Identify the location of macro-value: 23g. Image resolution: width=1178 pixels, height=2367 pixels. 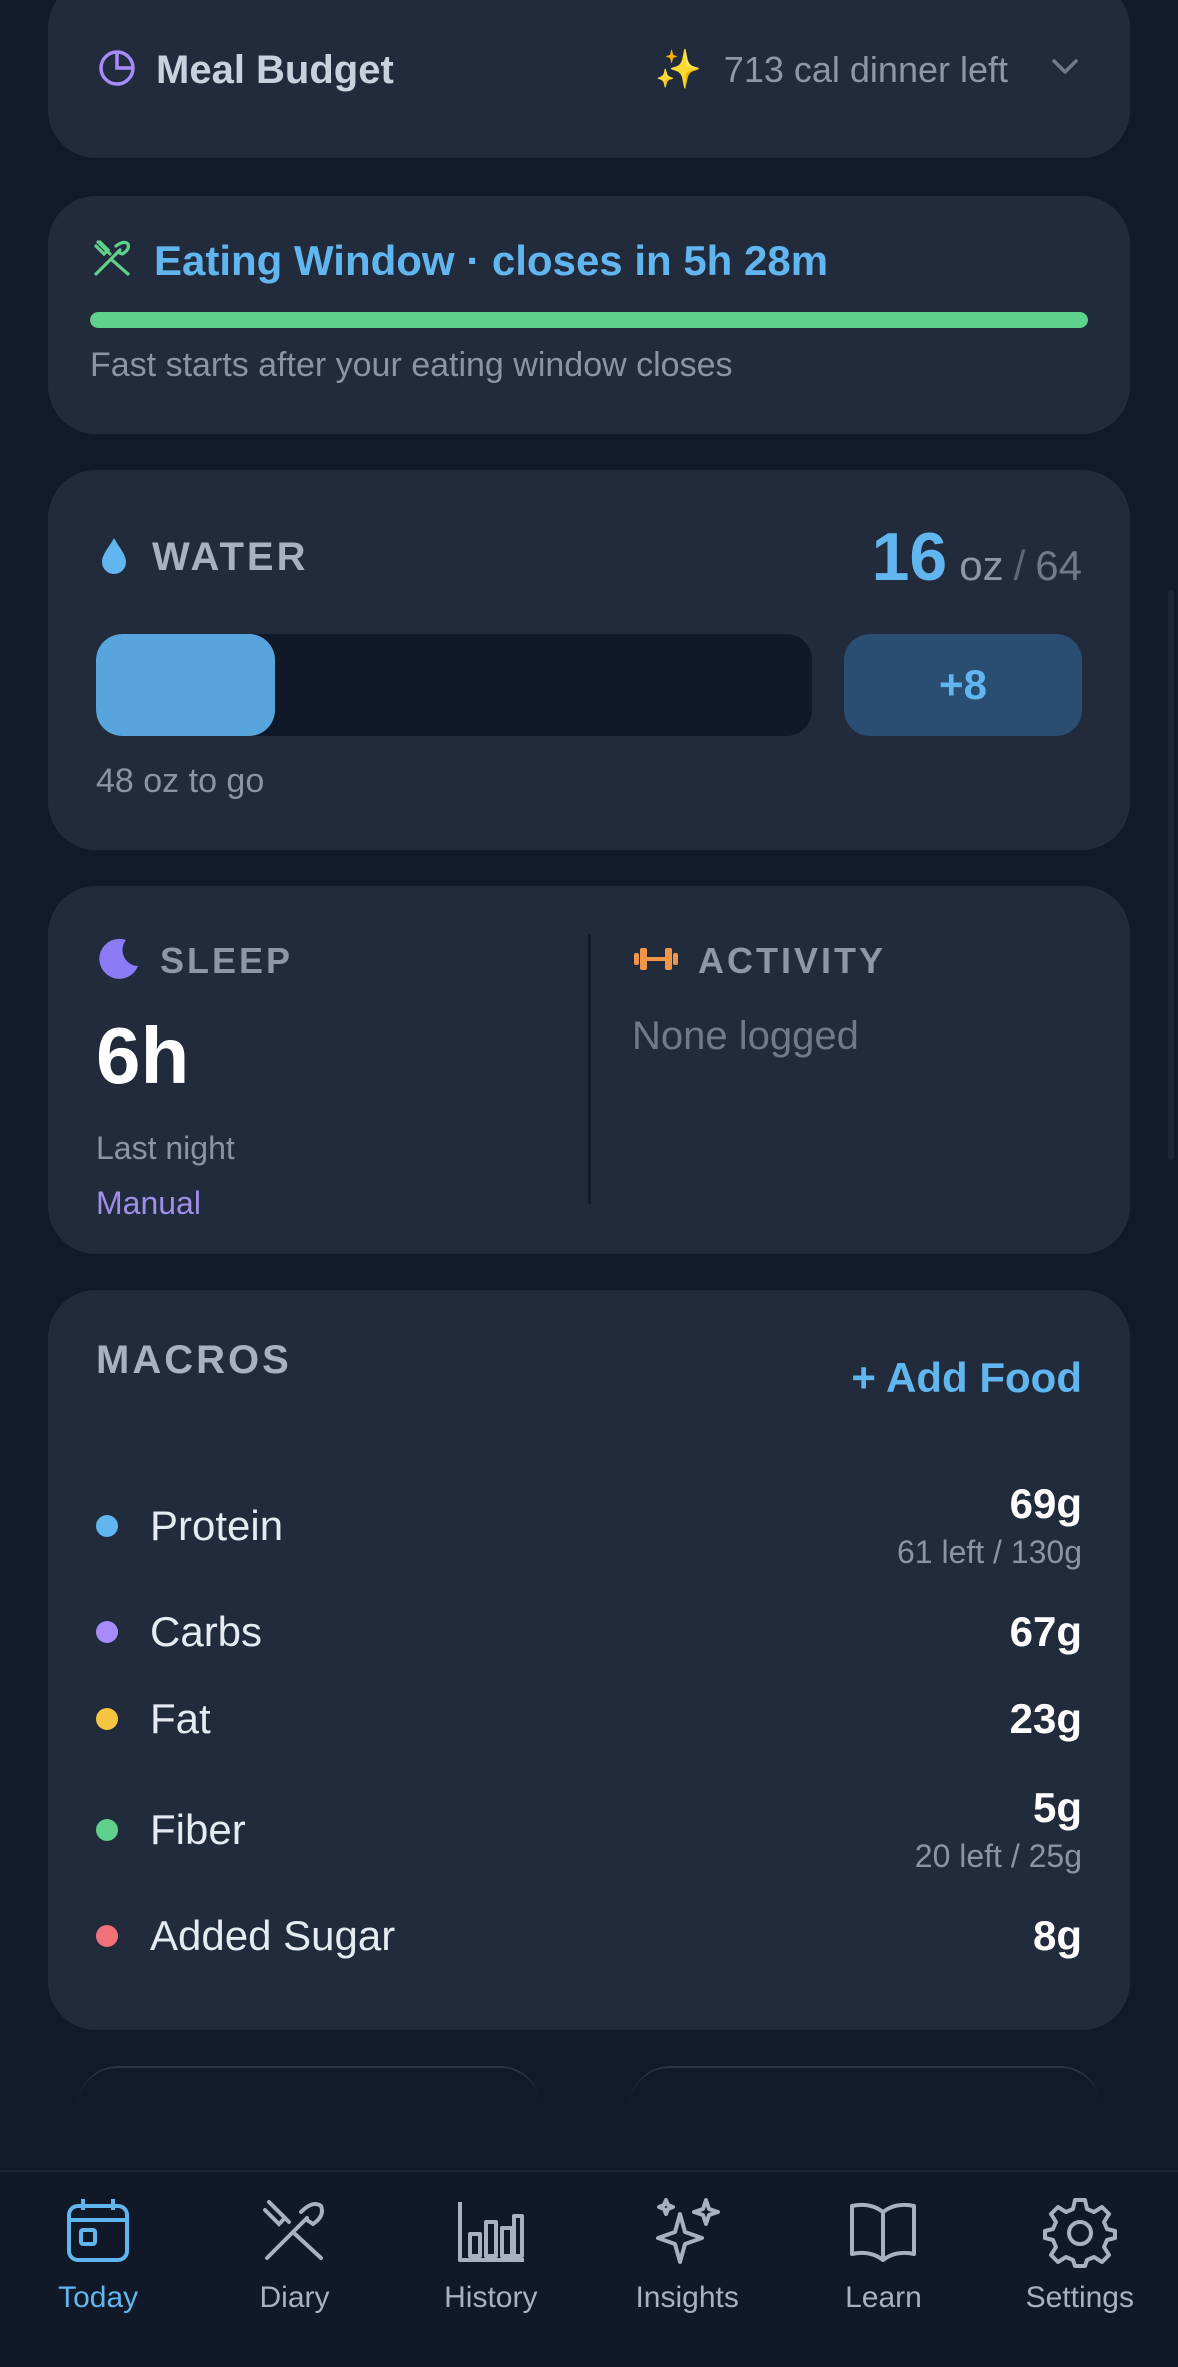
(1045, 1718).